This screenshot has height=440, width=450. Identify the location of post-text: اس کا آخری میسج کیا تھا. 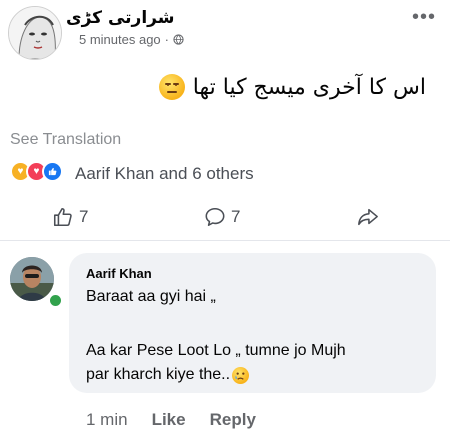
(309, 87).